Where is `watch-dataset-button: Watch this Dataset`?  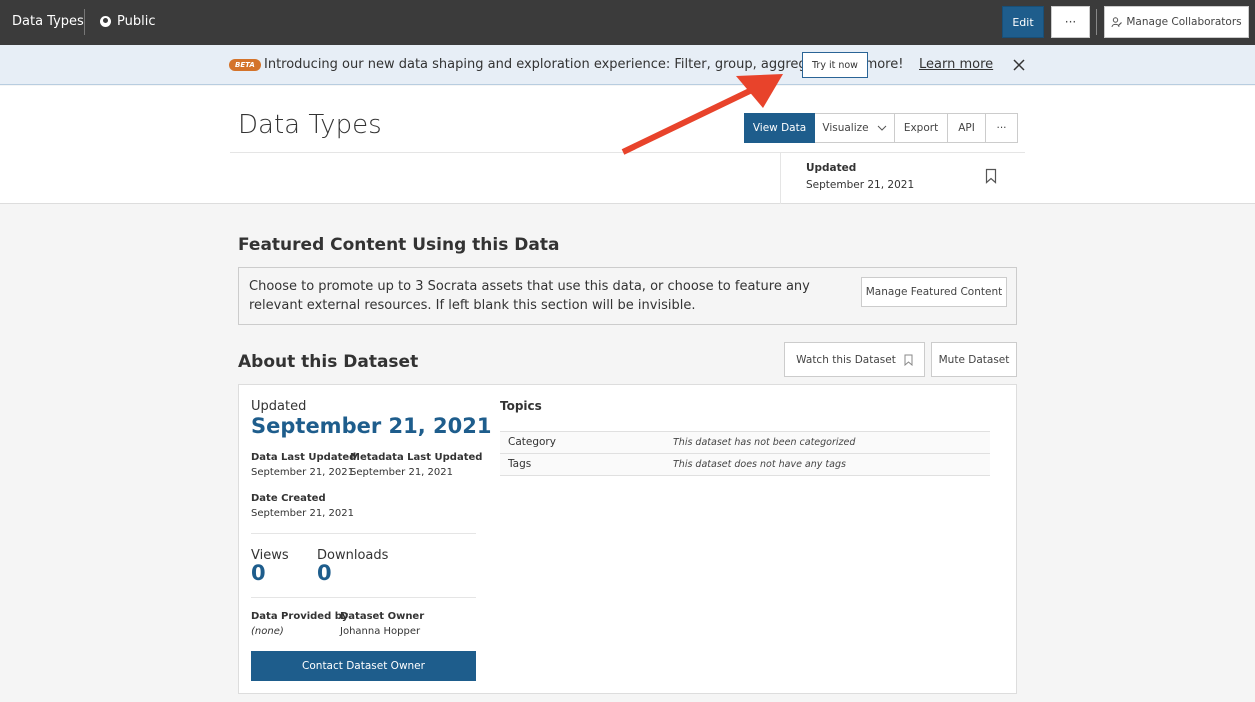 watch-dataset-button: Watch this Dataset is located at coordinates (854, 359).